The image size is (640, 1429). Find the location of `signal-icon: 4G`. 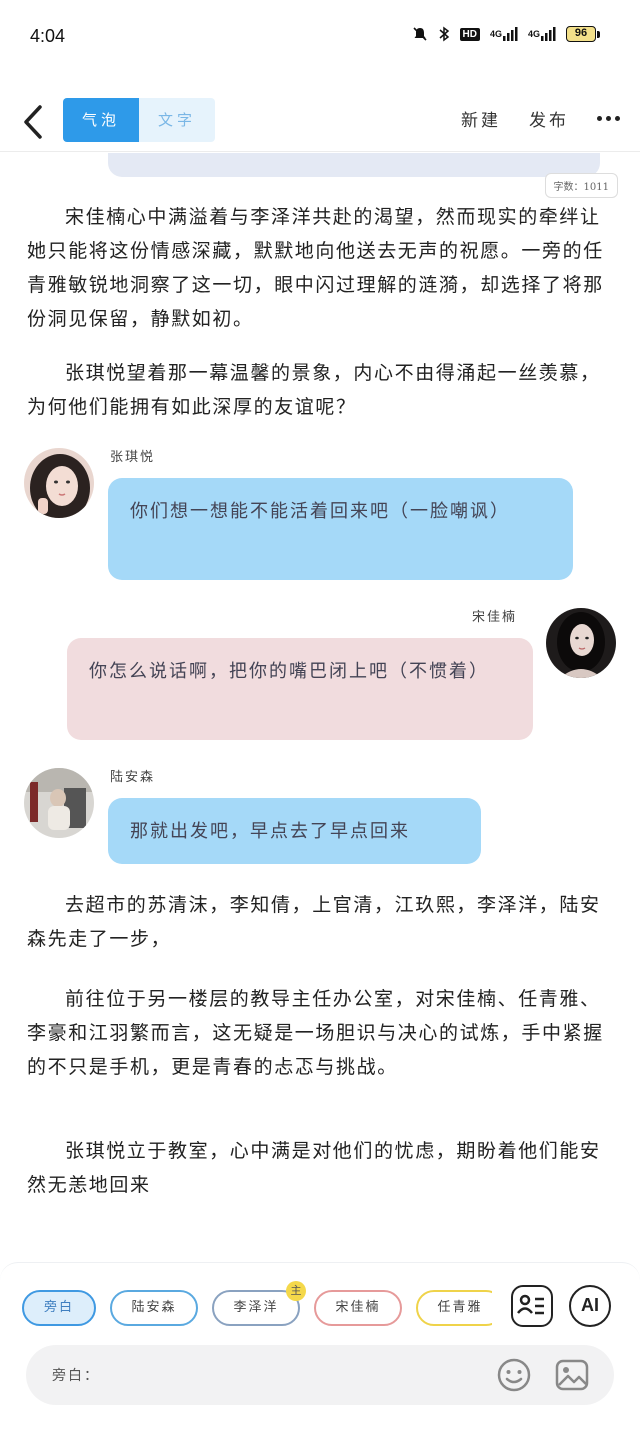

signal-icon: 4G is located at coordinates (504, 34).